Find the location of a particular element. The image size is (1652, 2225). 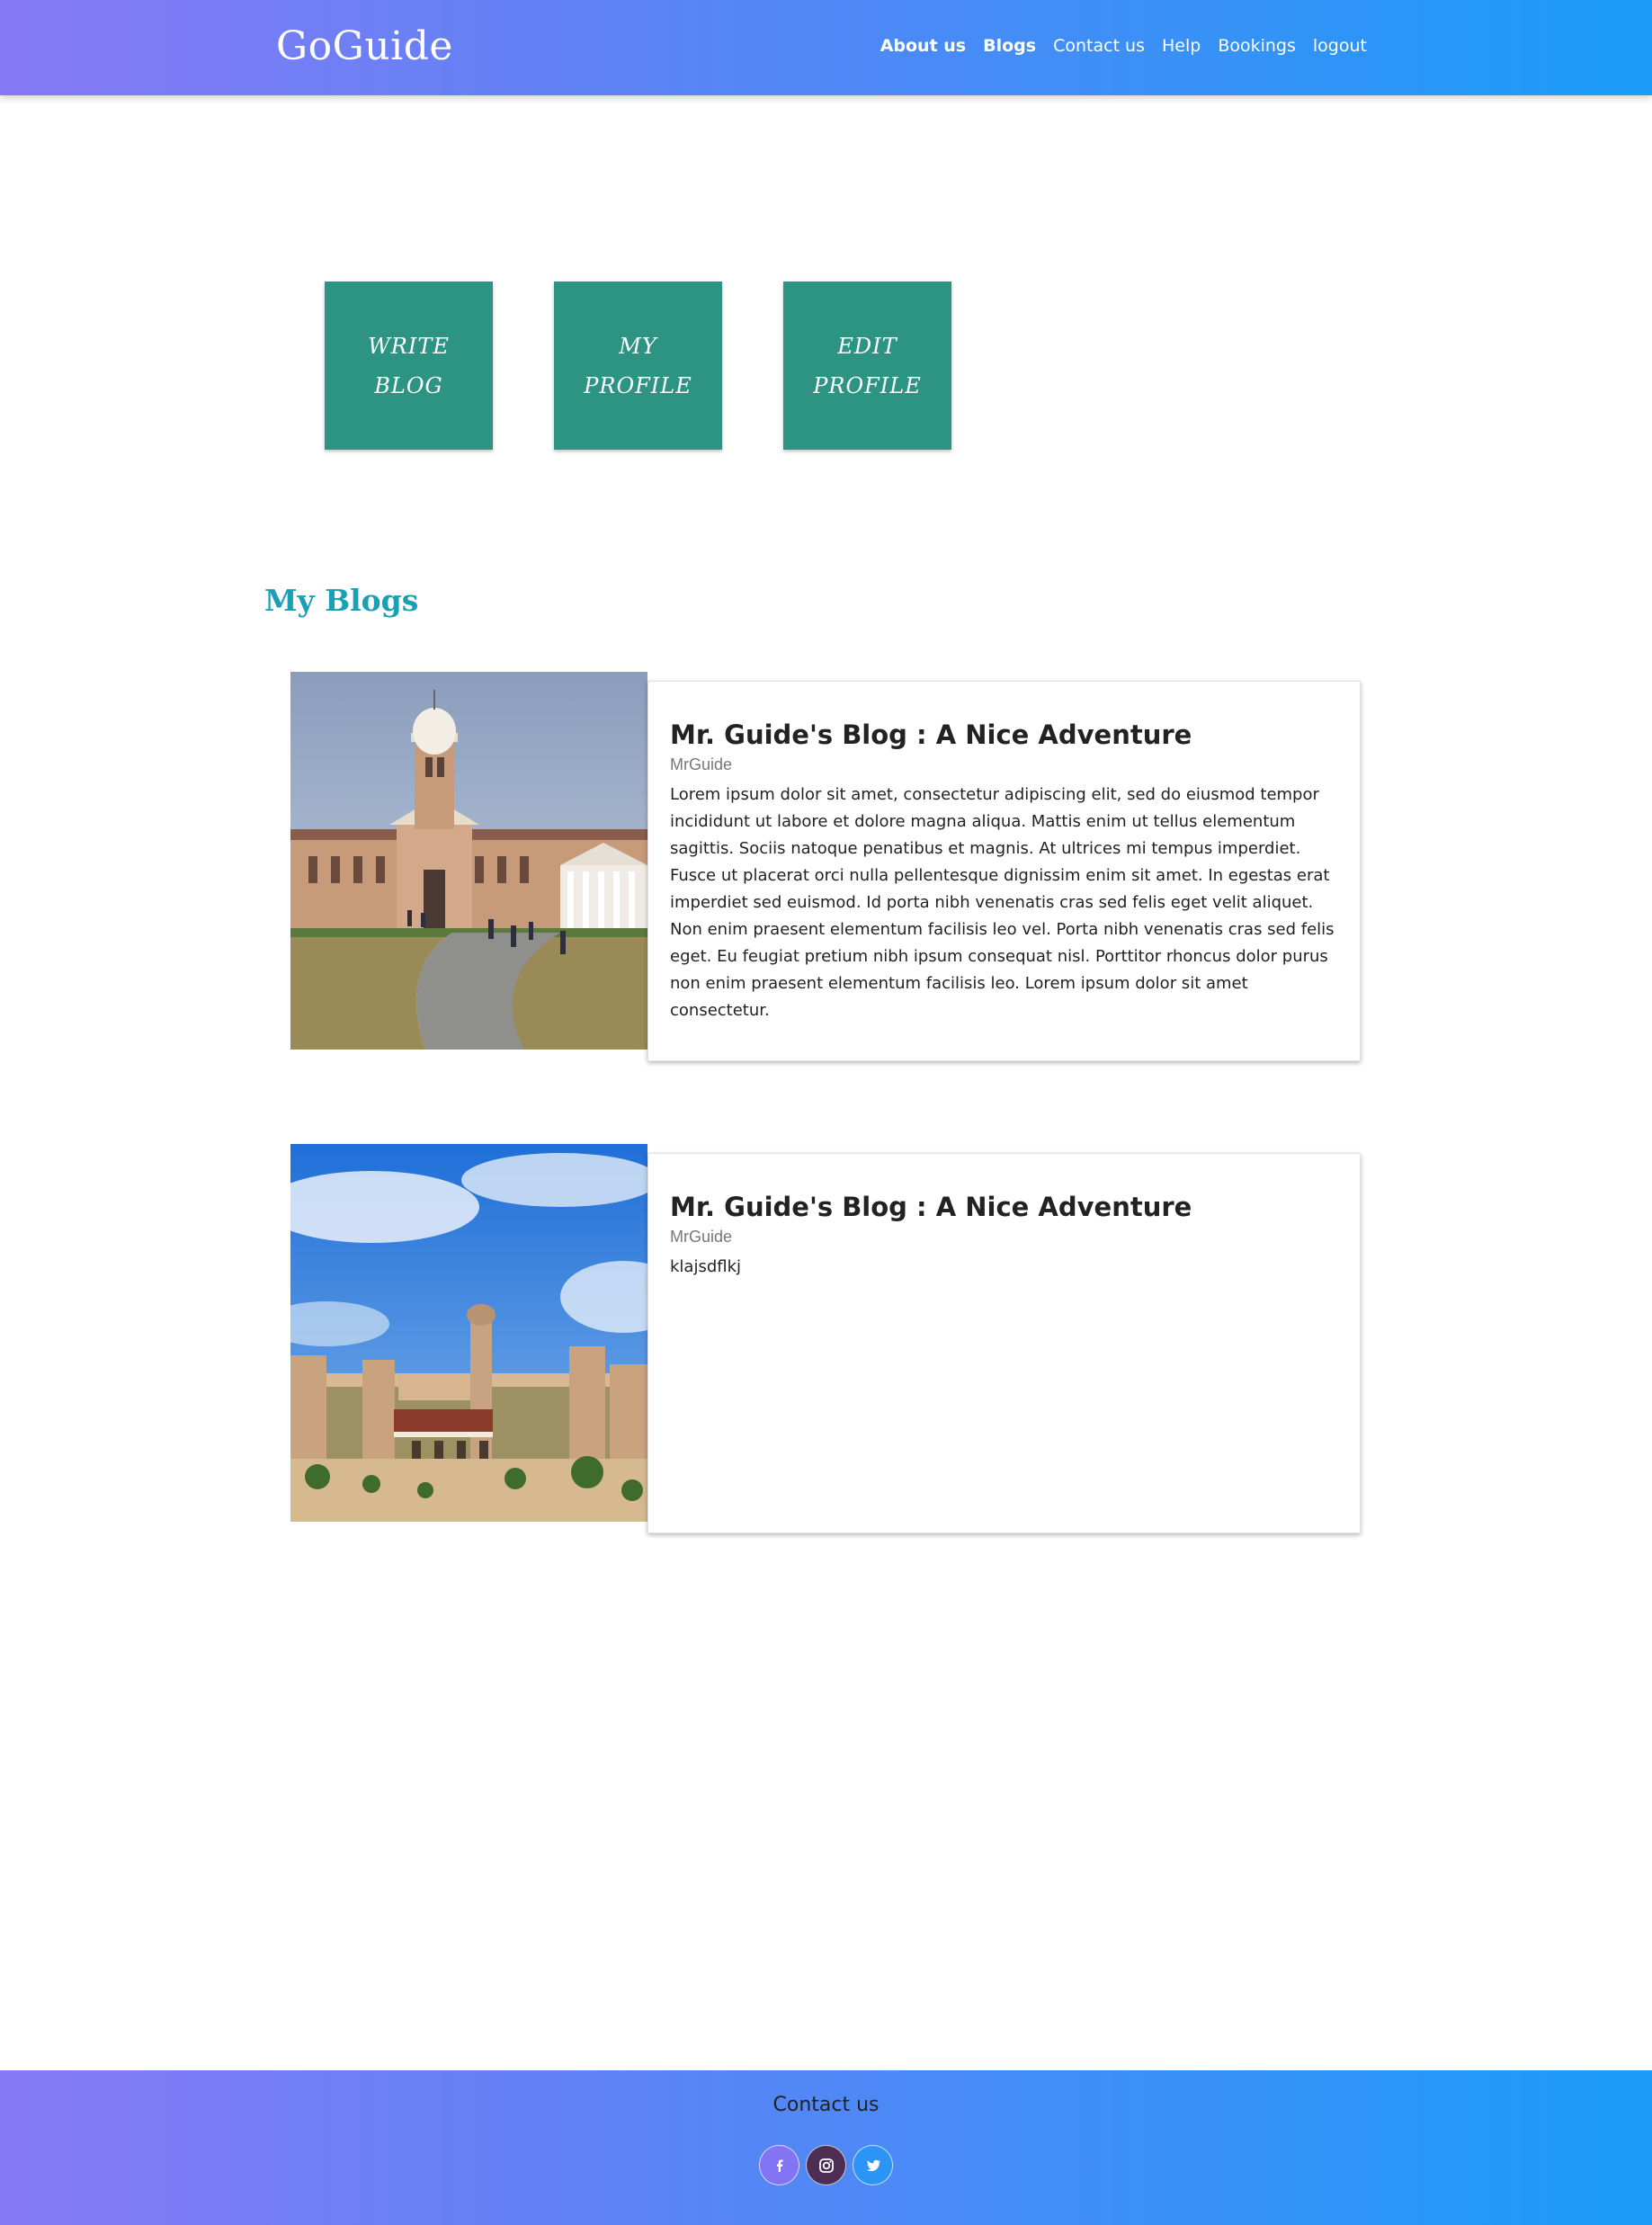

instagram-icon is located at coordinates (826, 2165).